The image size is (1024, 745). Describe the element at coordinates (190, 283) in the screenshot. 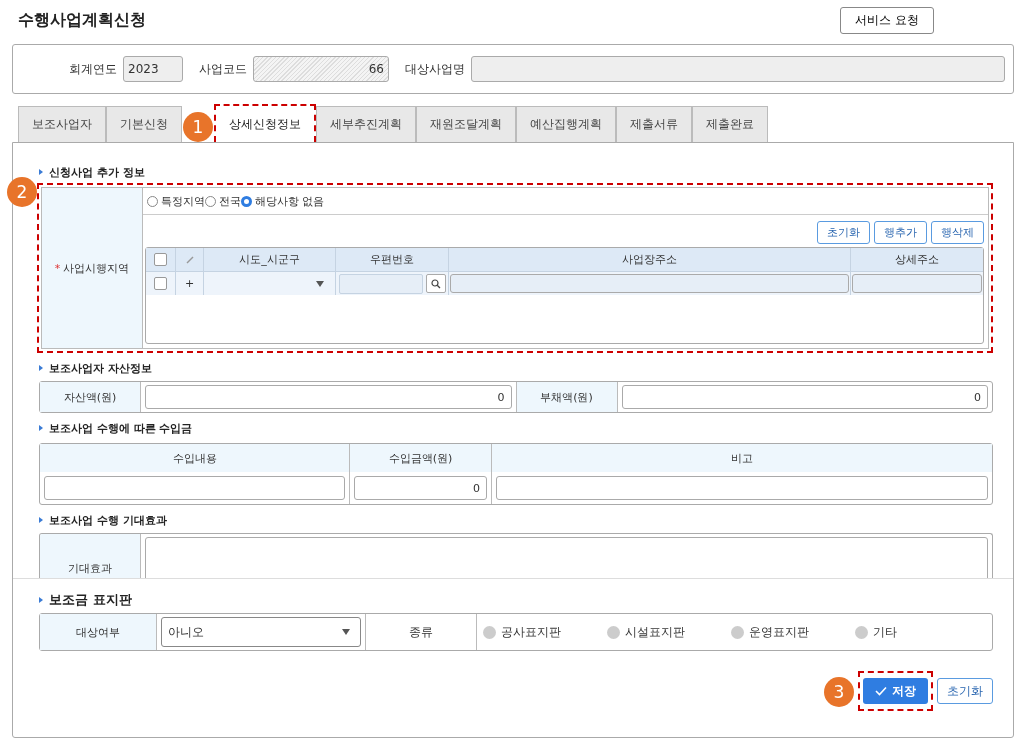

I see `add-row-mark: +` at that location.